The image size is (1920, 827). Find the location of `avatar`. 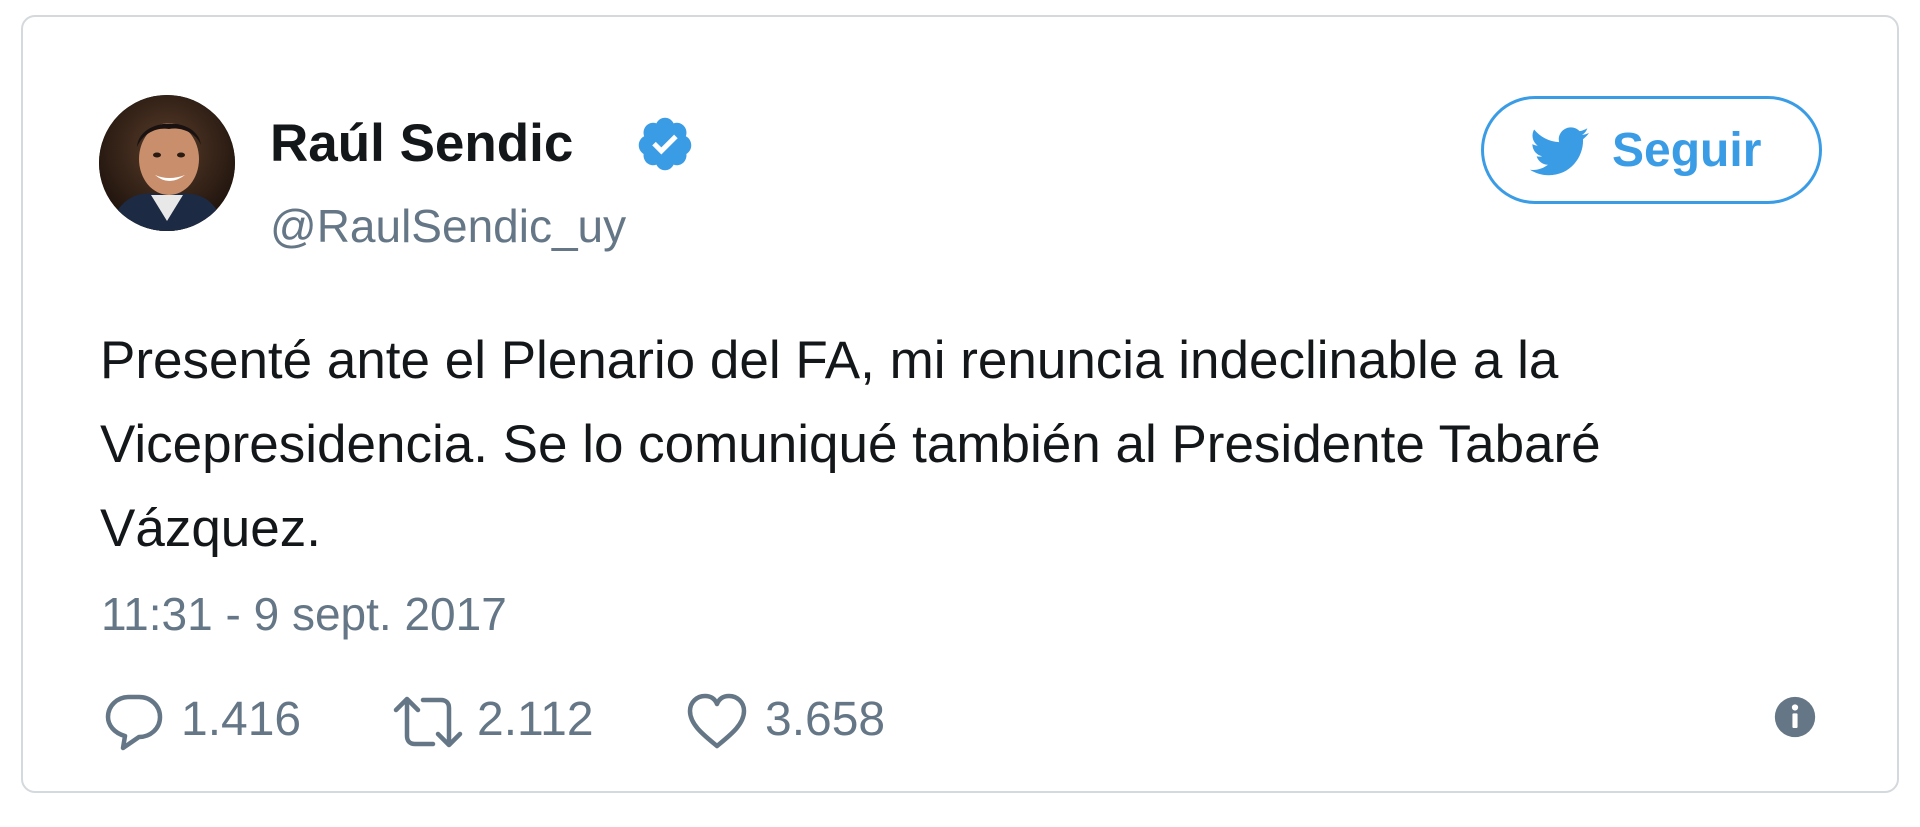

avatar is located at coordinates (167, 163).